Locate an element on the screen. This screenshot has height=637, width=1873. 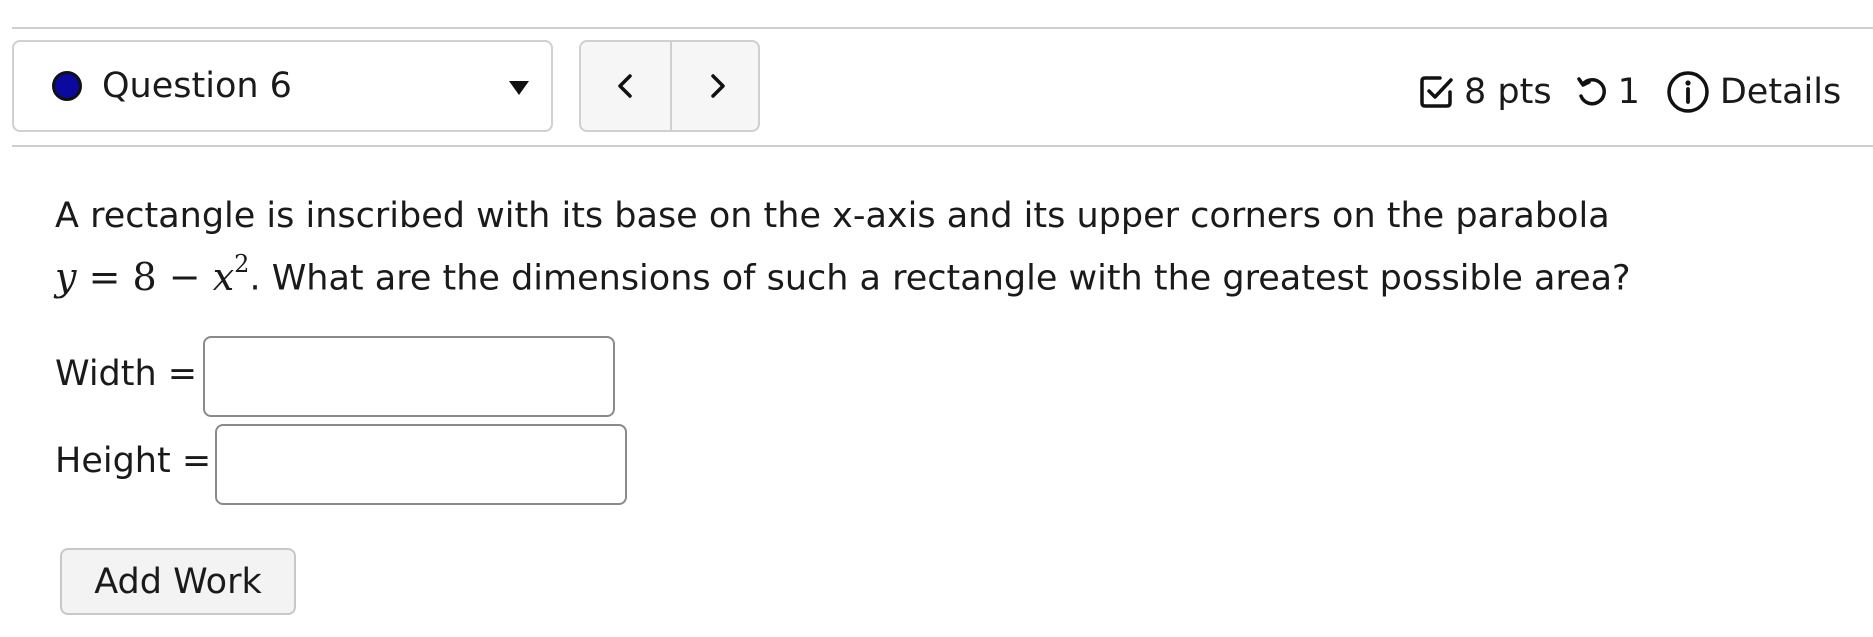
height-label: Height = is located at coordinates (133, 461).